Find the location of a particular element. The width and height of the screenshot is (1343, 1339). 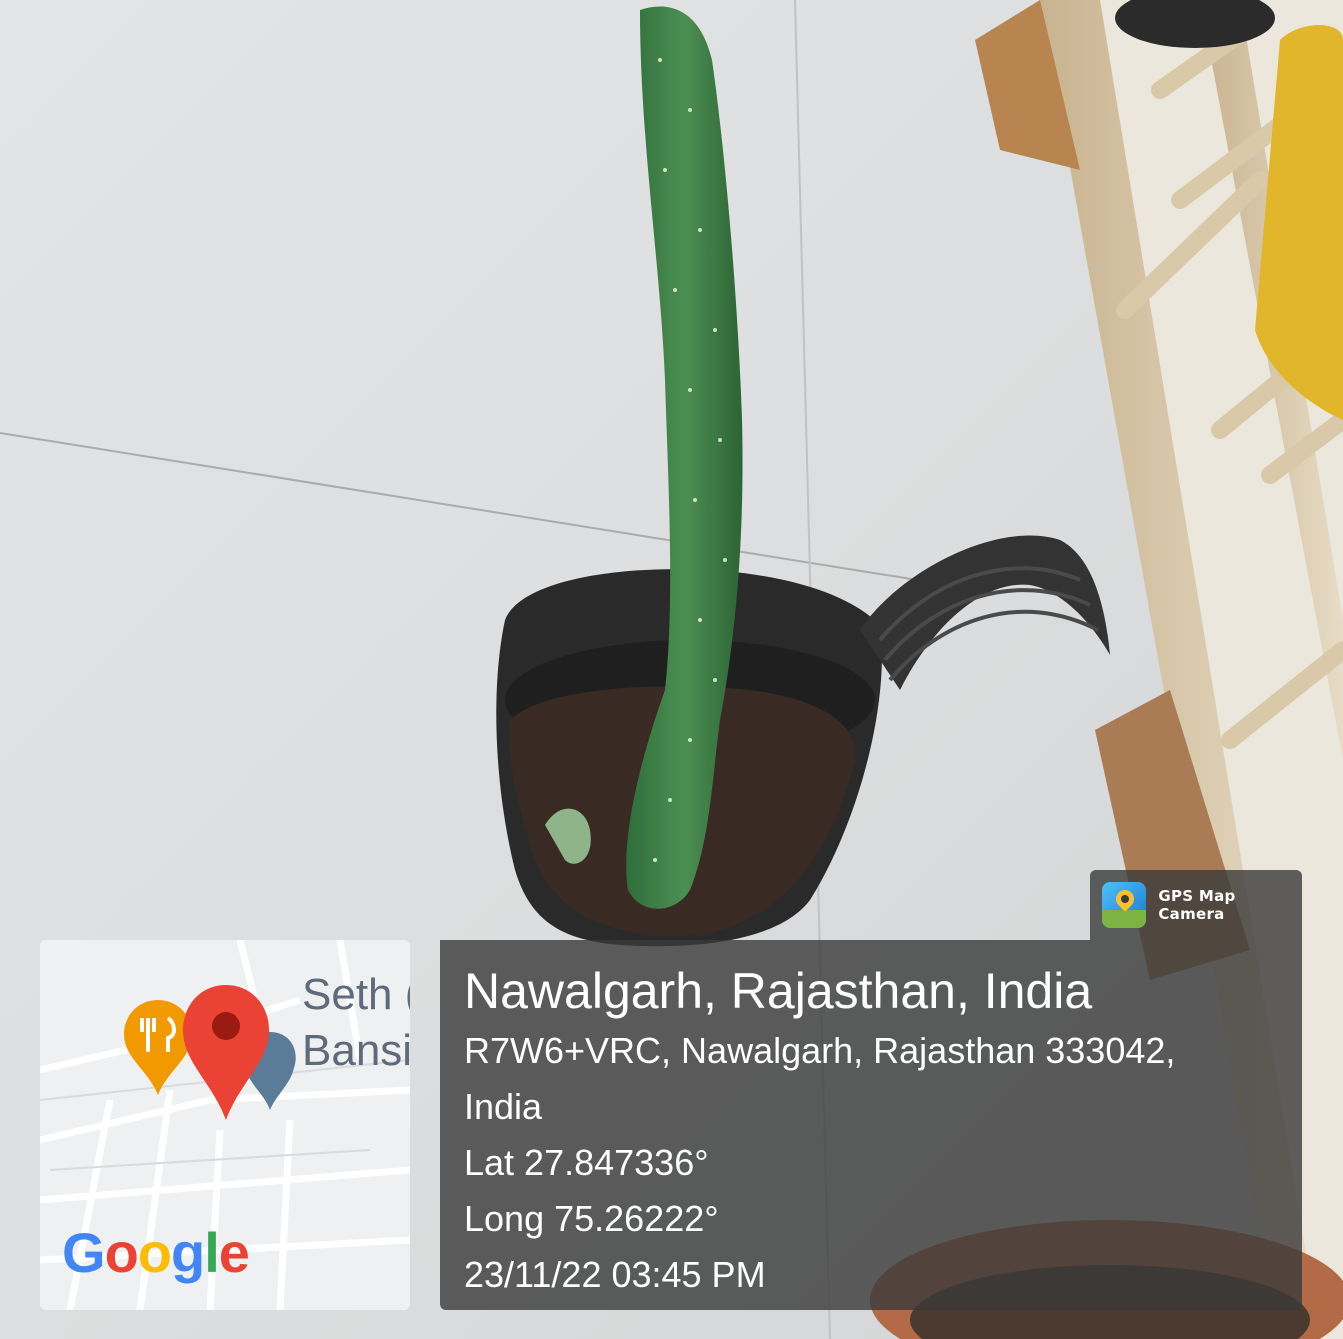

google-logo-letter: g is located at coordinates (188, 1252).